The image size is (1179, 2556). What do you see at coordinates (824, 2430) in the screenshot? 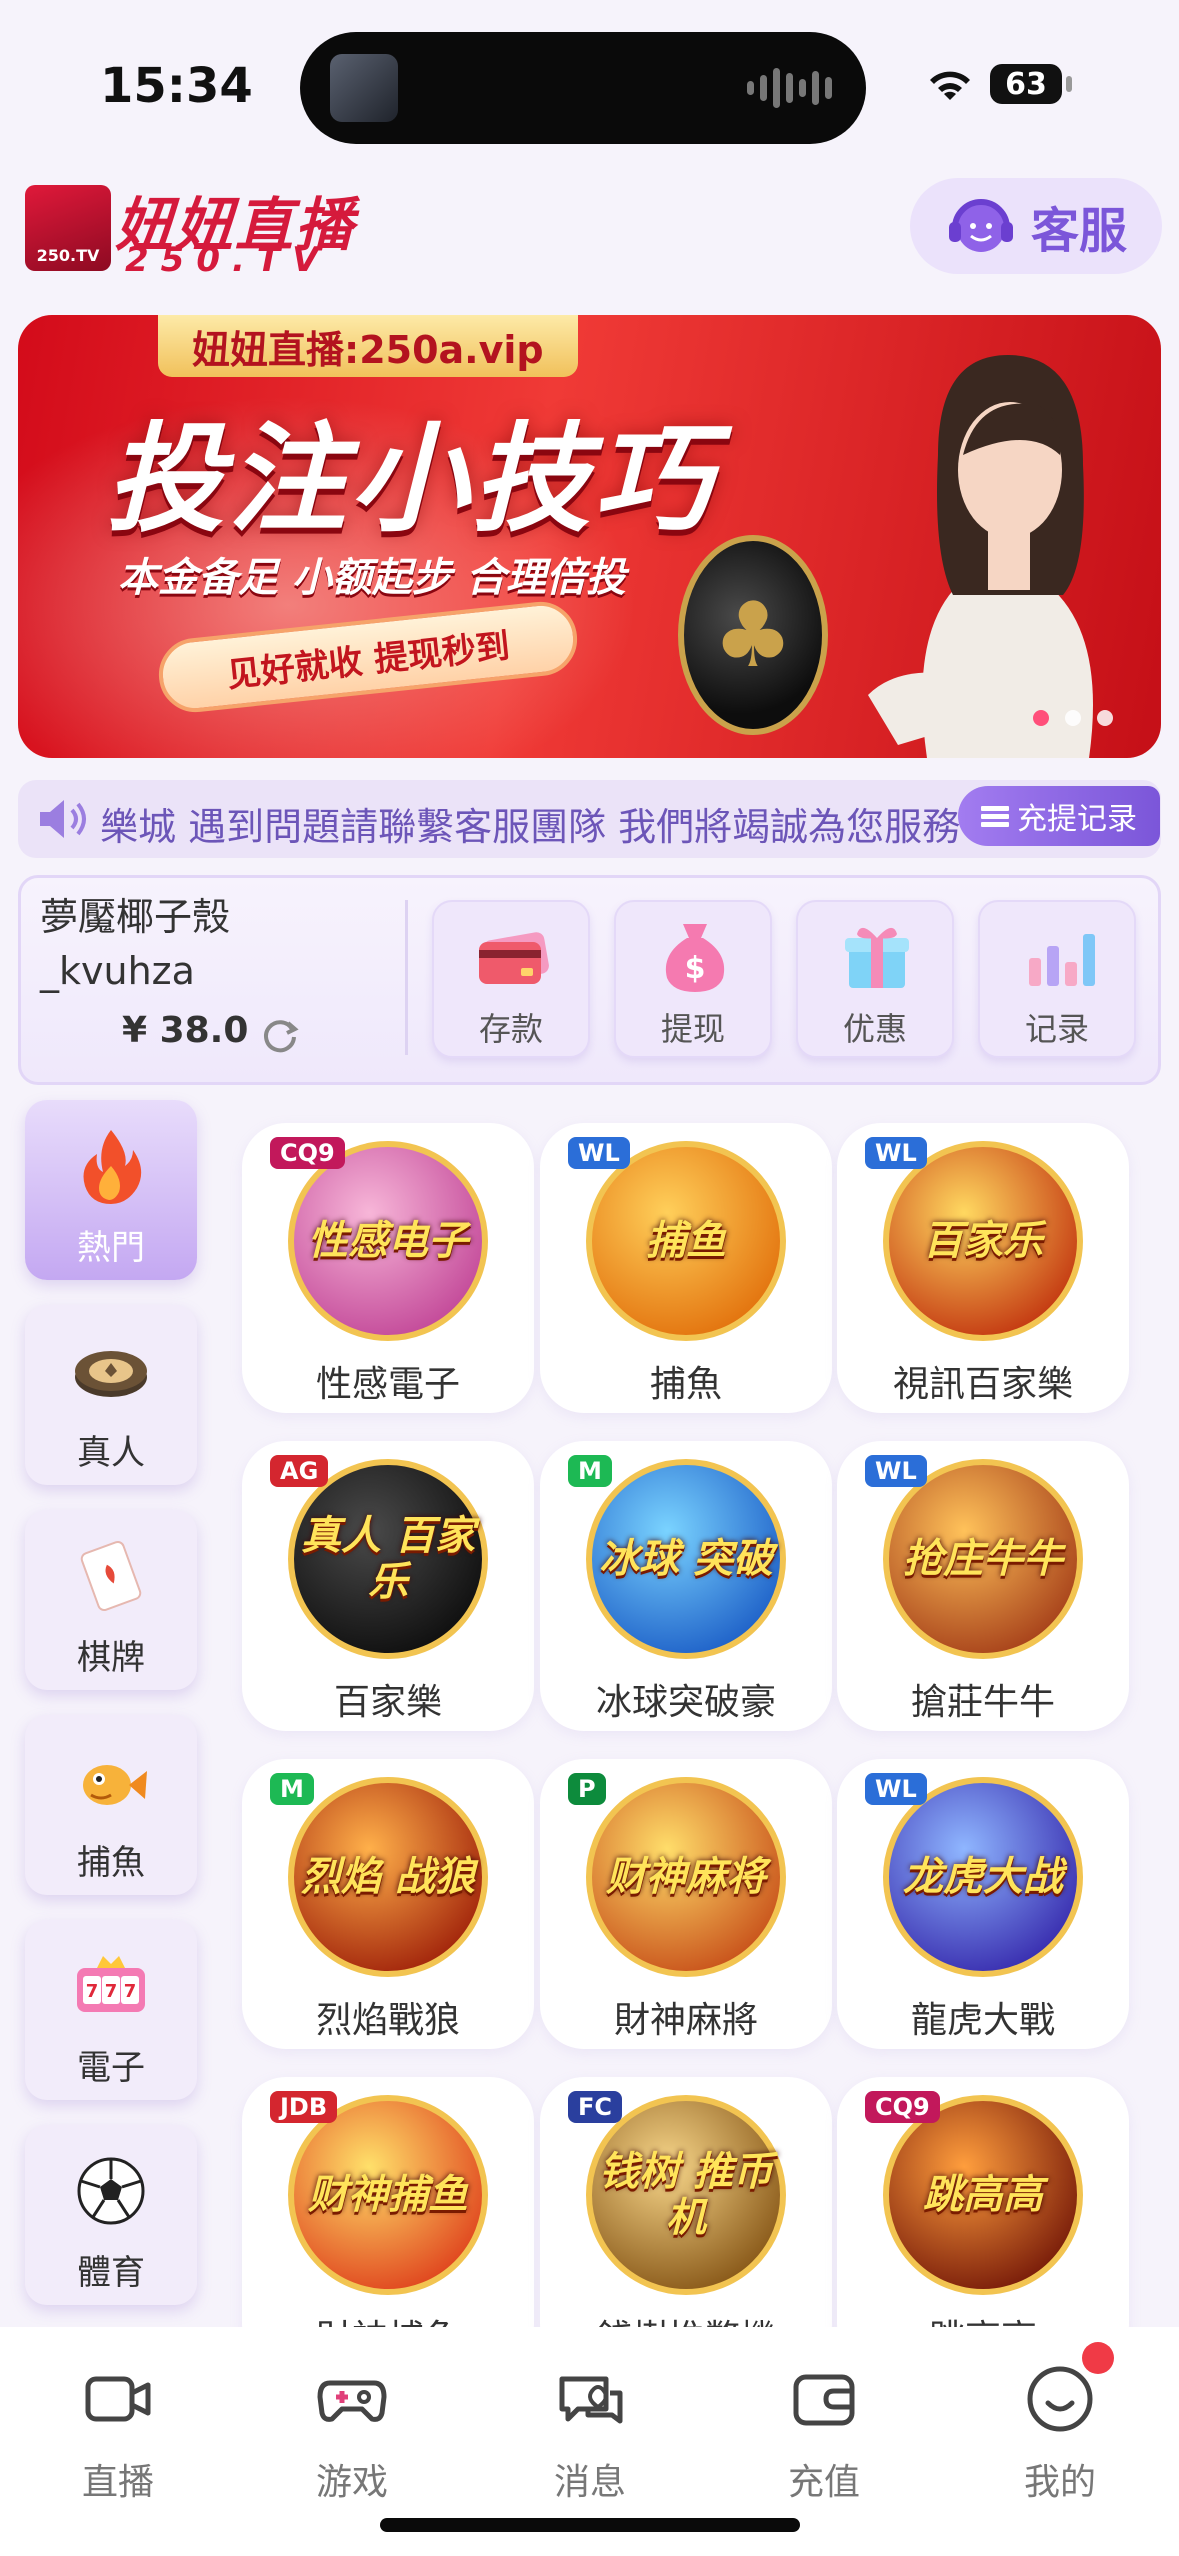
I see `tab-recharge: 充值` at bounding box center [824, 2430].